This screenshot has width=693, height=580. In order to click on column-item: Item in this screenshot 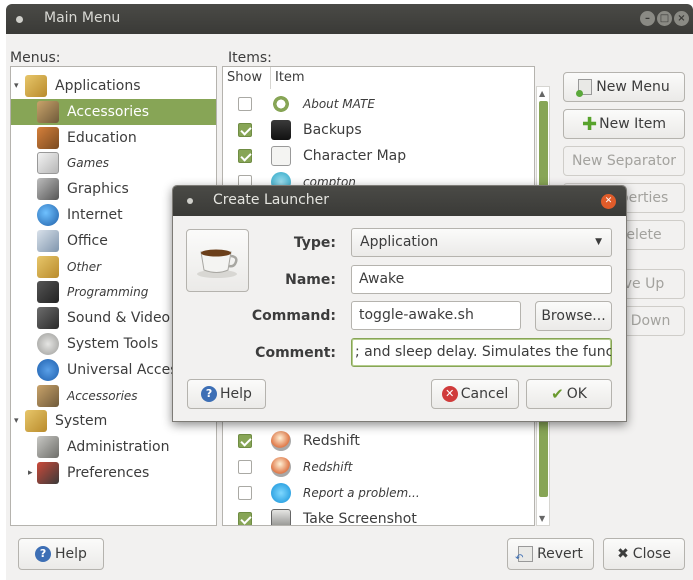, I will do `click(402, 78)`.